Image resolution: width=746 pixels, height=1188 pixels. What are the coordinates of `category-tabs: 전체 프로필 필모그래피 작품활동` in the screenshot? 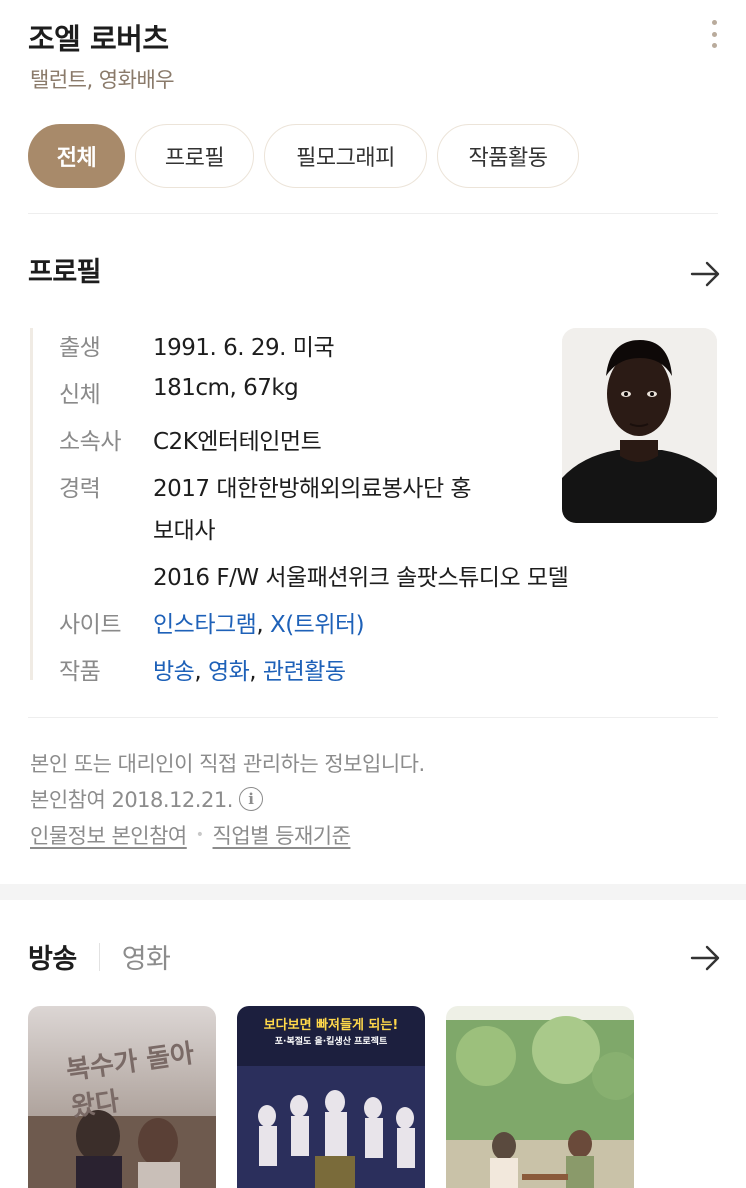 It's located at (303, 156).